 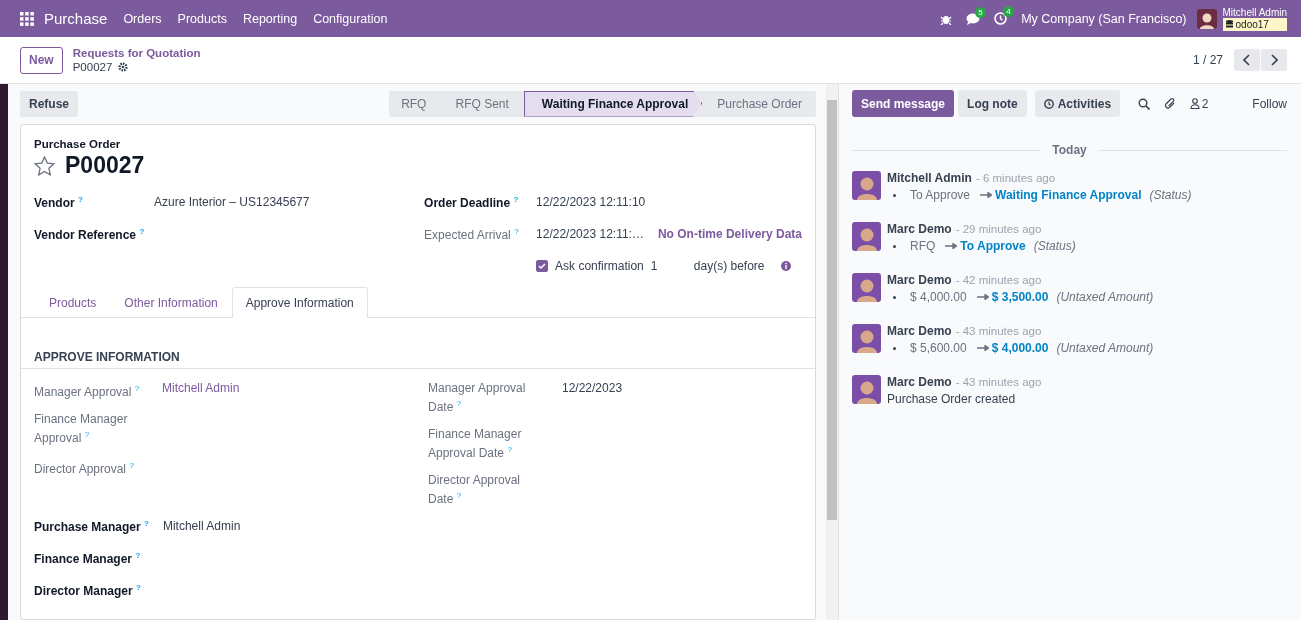 I want to click on search-icon, so click(x=1143, y=103).